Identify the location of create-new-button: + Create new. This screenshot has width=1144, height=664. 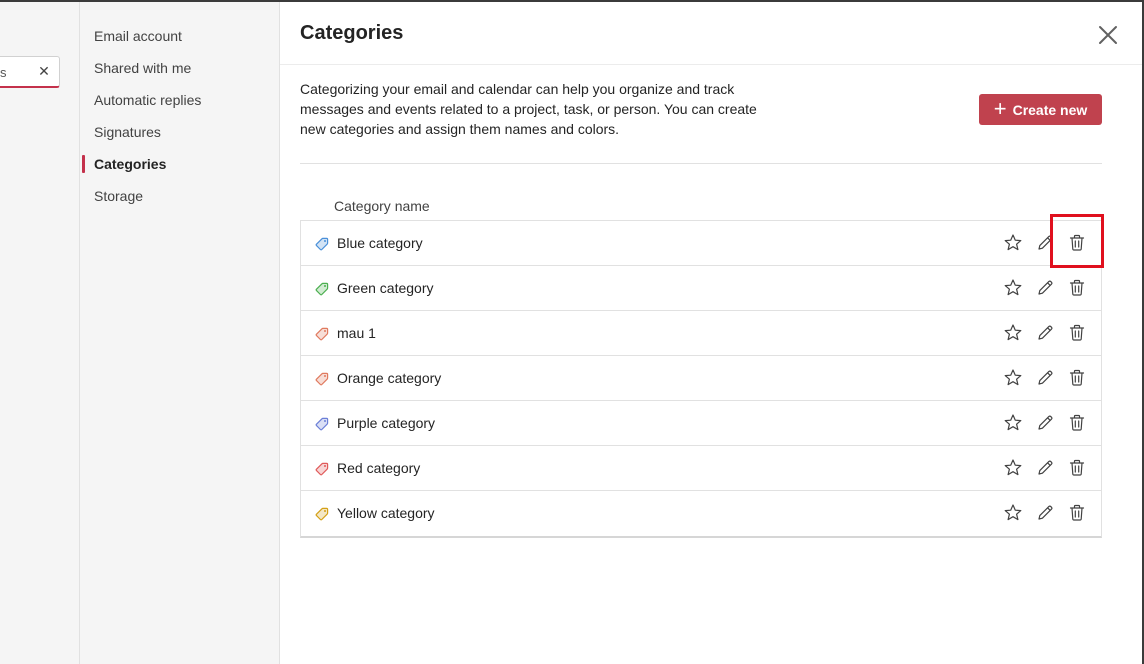
(1040, 109).